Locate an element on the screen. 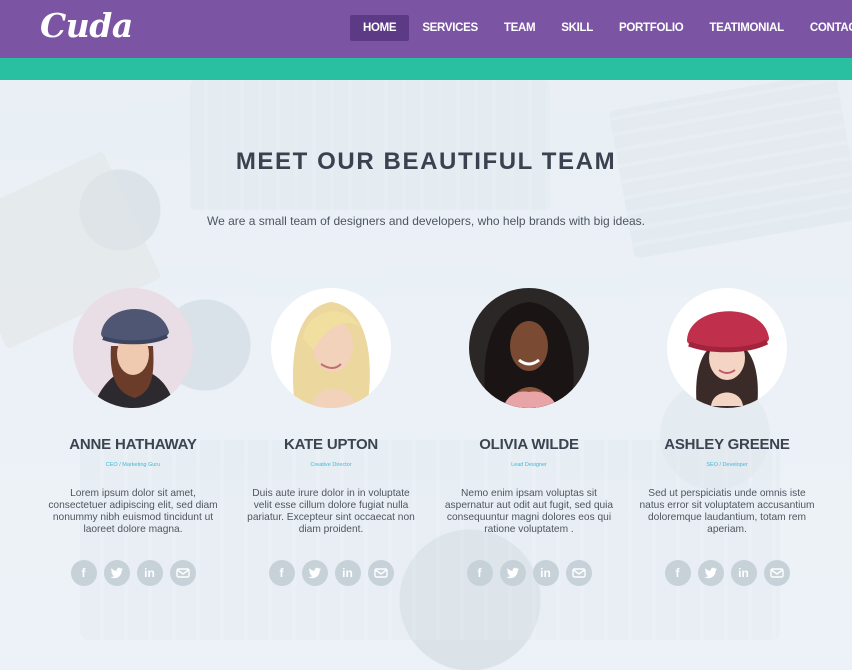  nav-item-services: SERVICES is located at coordinates (450, 28).